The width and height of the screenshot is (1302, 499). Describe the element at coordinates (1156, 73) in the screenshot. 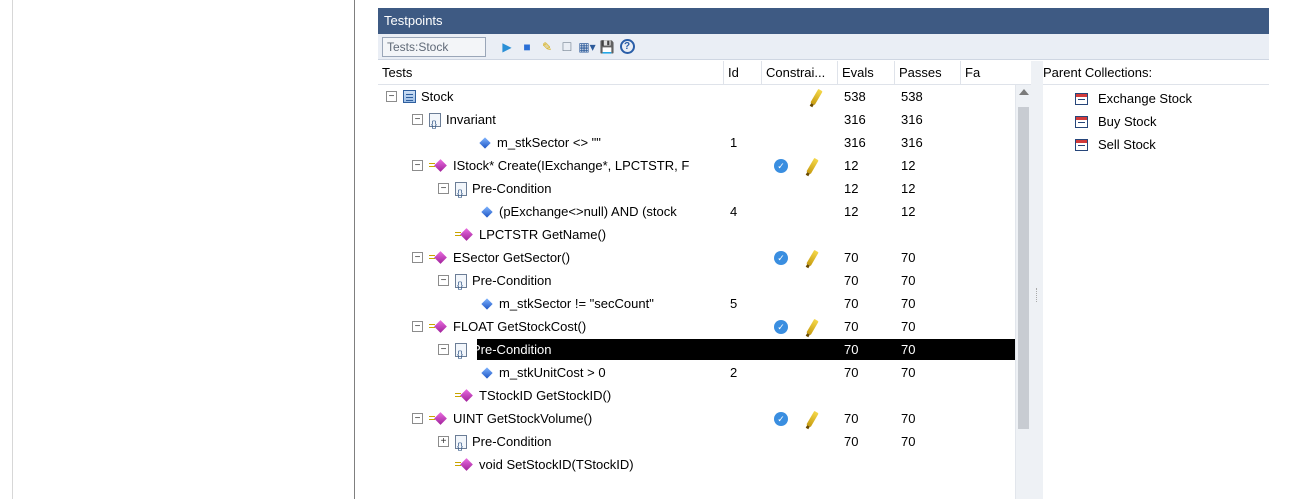

I see `parent-collections-header: Parent Collections:` at that location.